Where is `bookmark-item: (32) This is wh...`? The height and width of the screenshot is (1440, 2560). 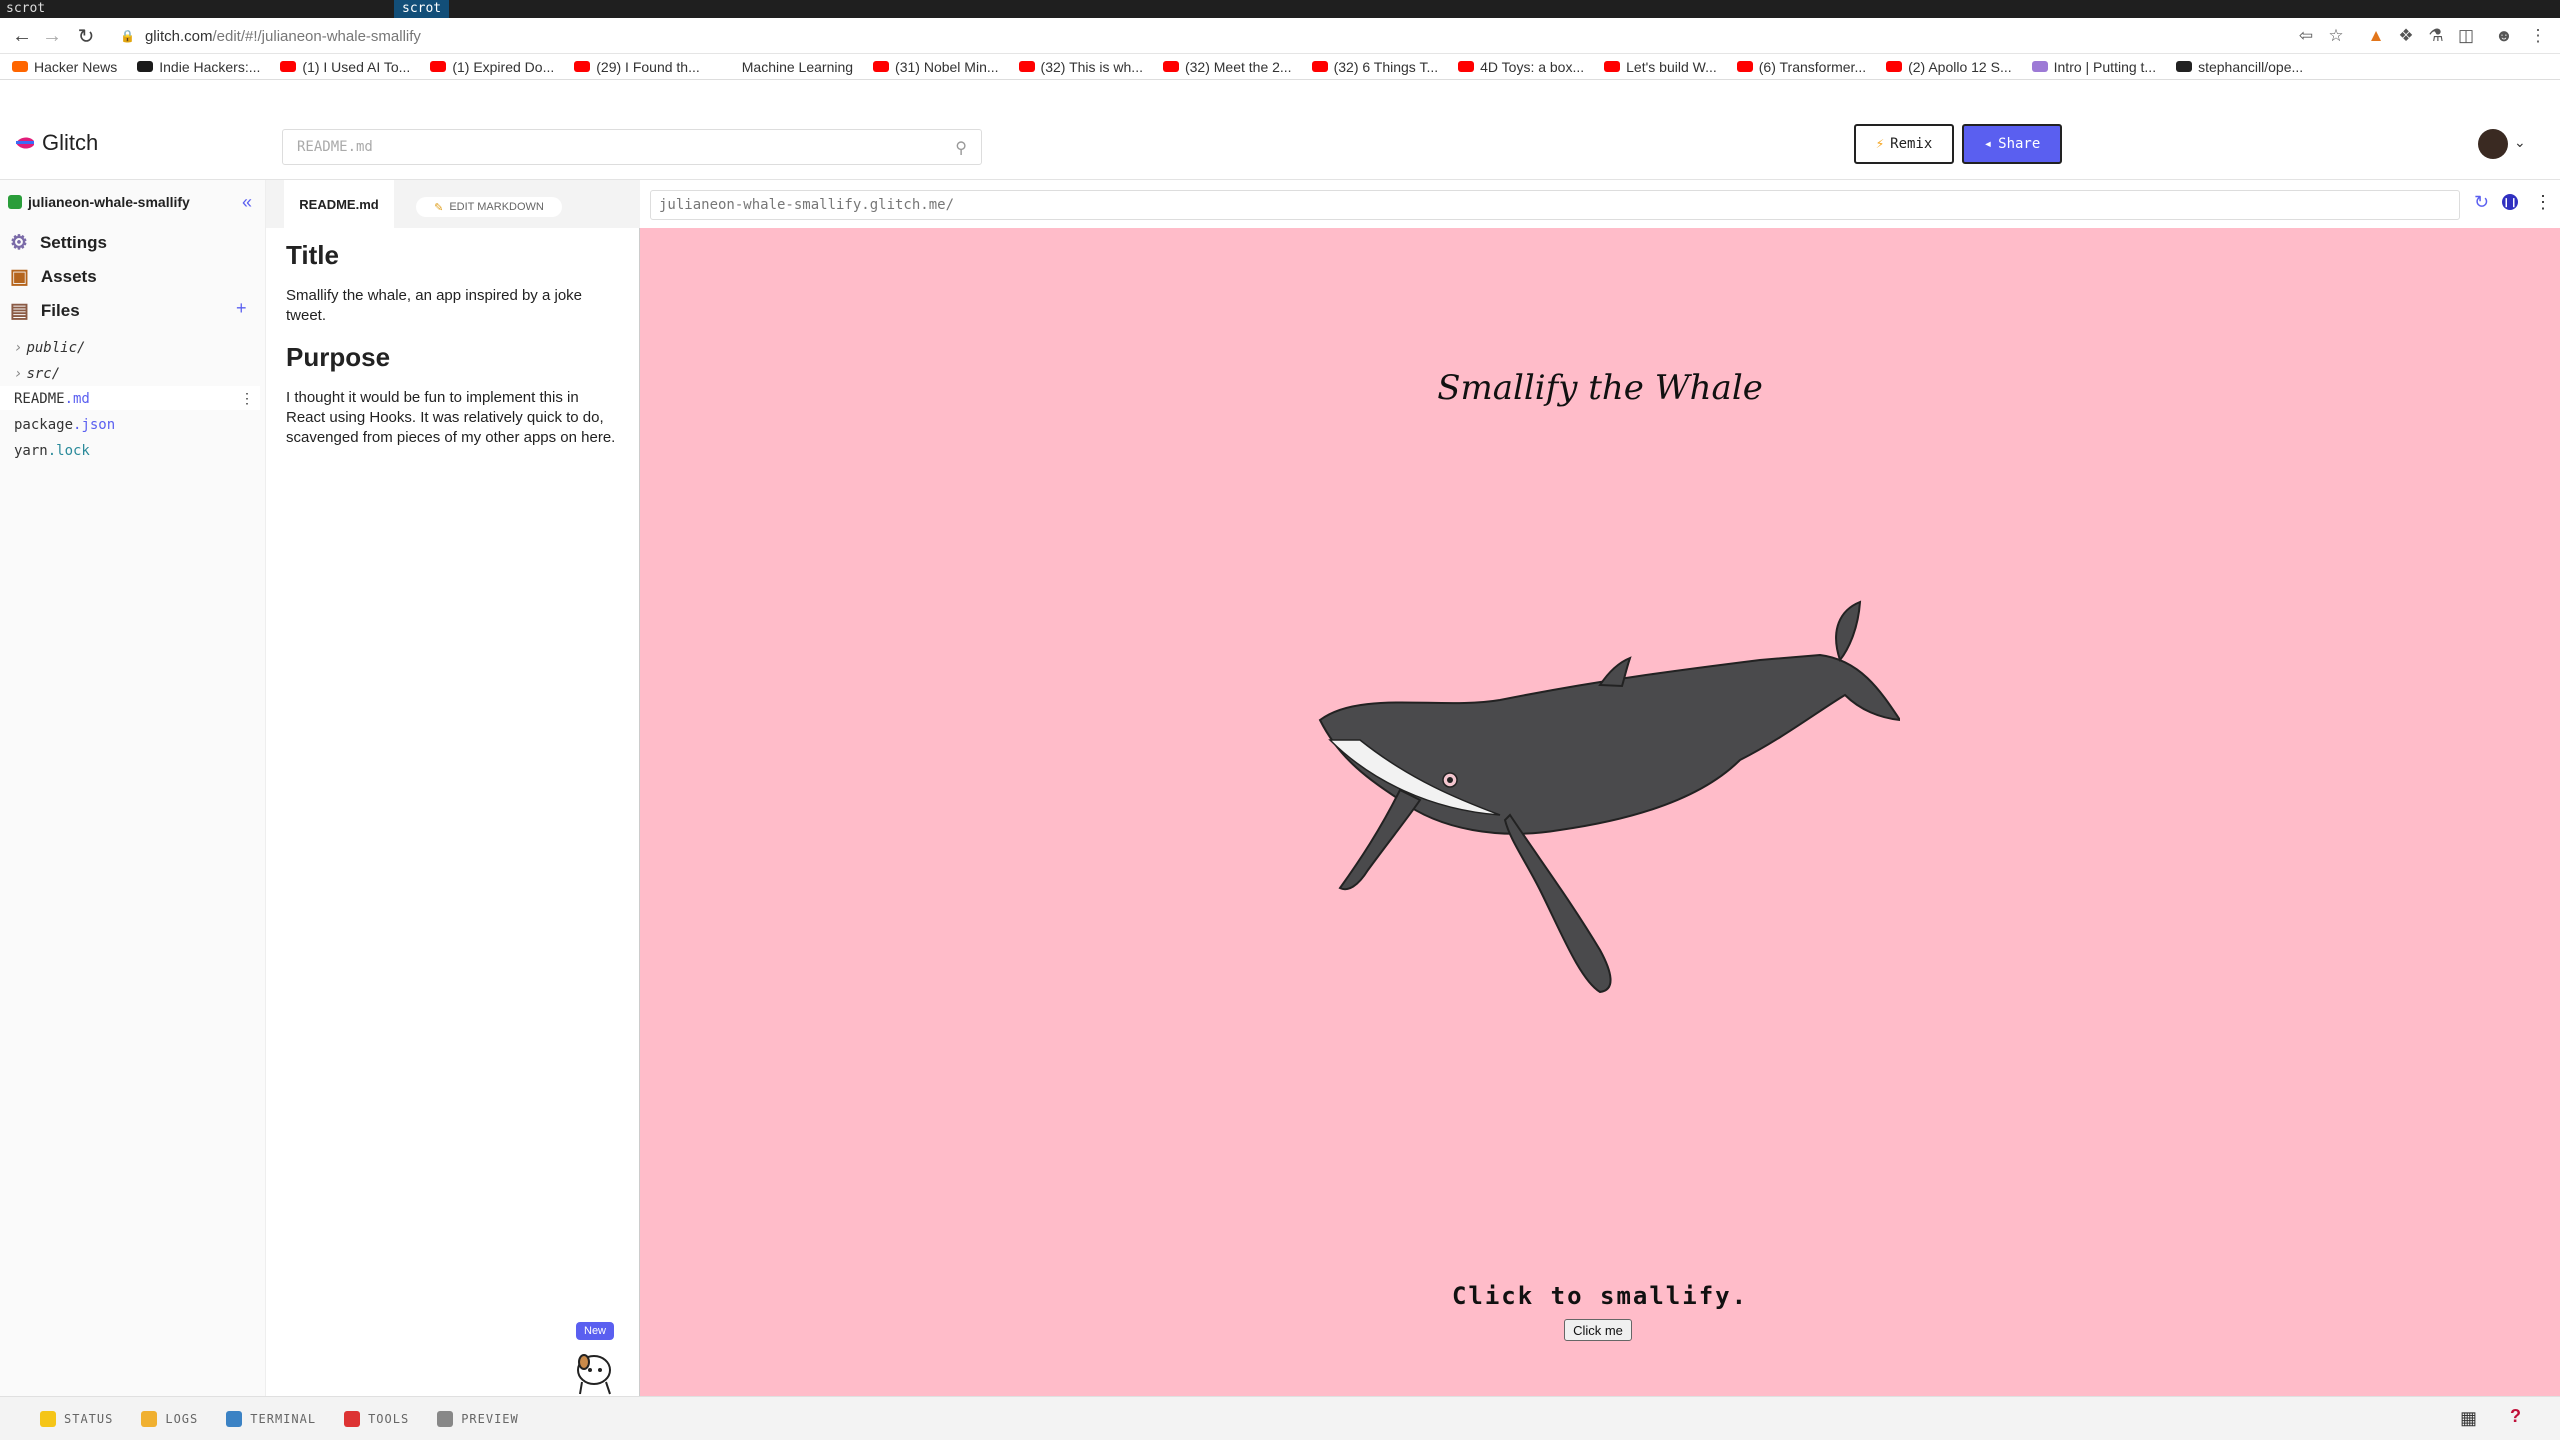 bookmark-item: (32) This is wh... is located at coordinates (1080, 67).